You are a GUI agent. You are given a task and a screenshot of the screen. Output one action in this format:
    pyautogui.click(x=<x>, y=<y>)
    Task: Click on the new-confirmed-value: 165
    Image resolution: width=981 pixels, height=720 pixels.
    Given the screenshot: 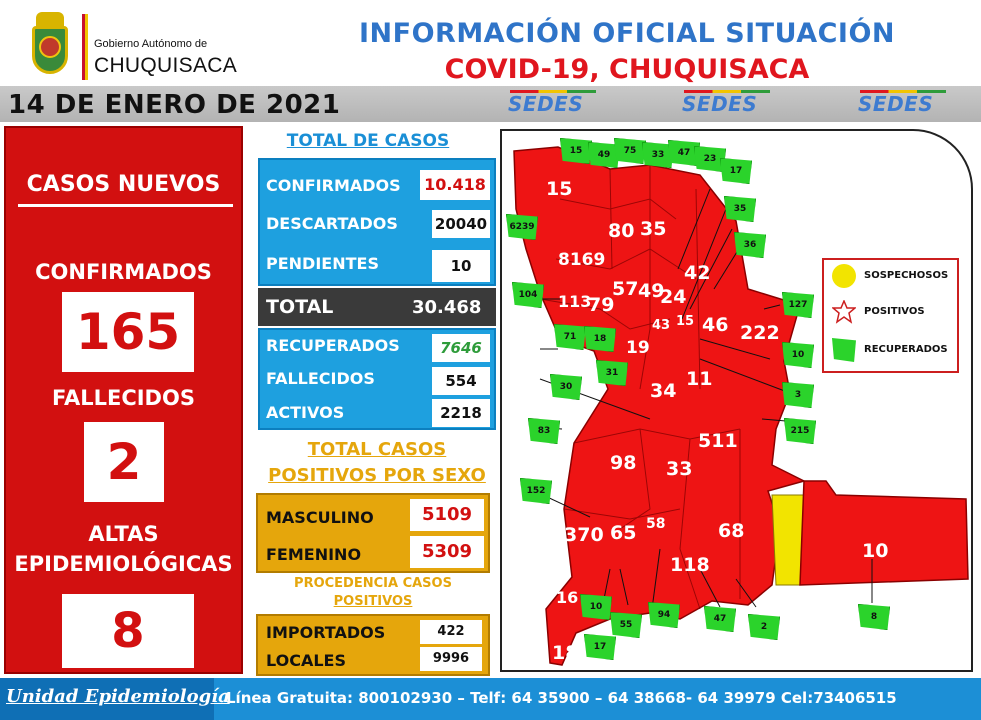 What is the action you would take?
    pyautogui.click(x=128, y=332)
    